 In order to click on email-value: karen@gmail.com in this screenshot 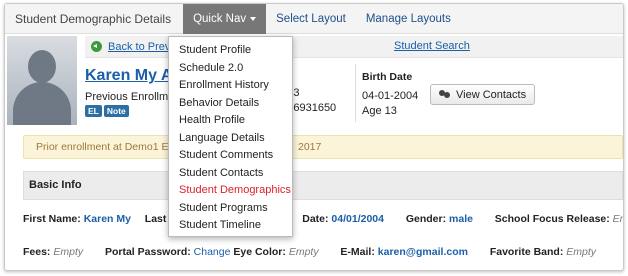, I will do `click(423, 252)`.